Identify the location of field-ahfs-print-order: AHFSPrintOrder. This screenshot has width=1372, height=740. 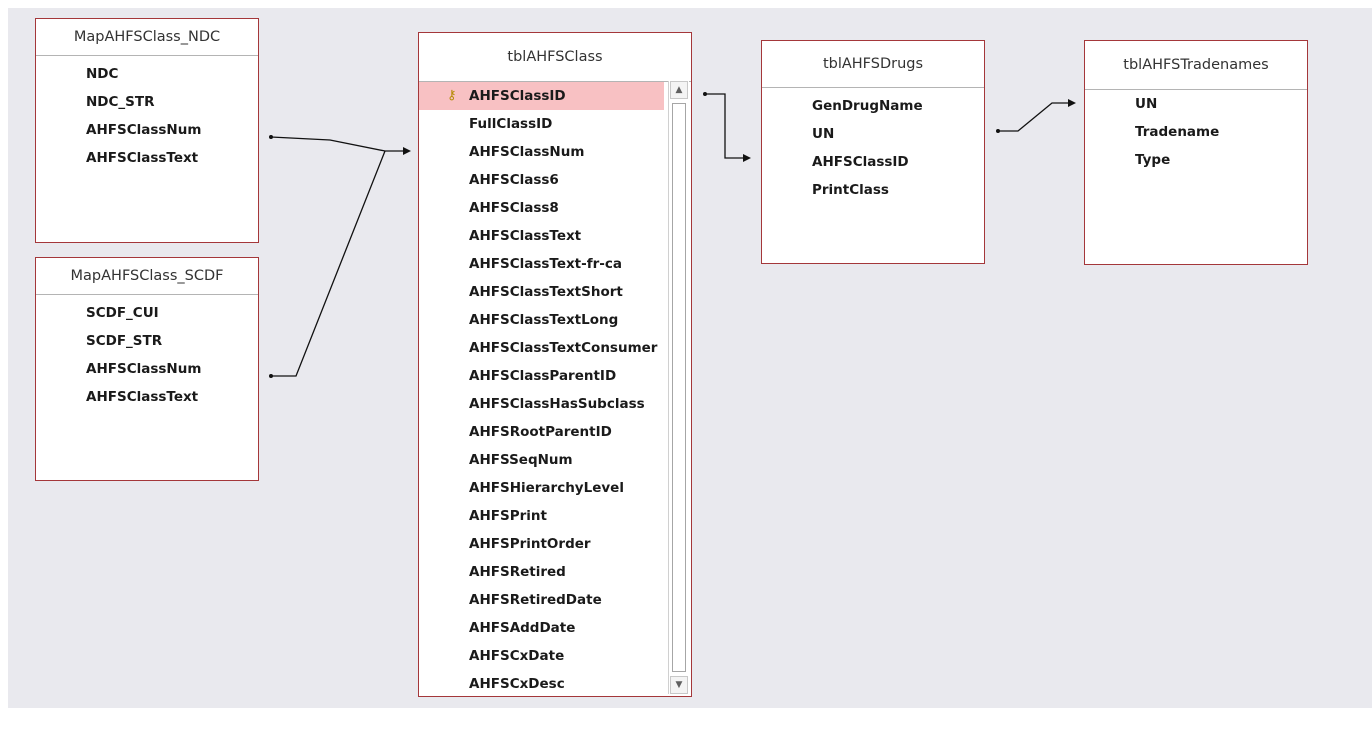
(541, 544).